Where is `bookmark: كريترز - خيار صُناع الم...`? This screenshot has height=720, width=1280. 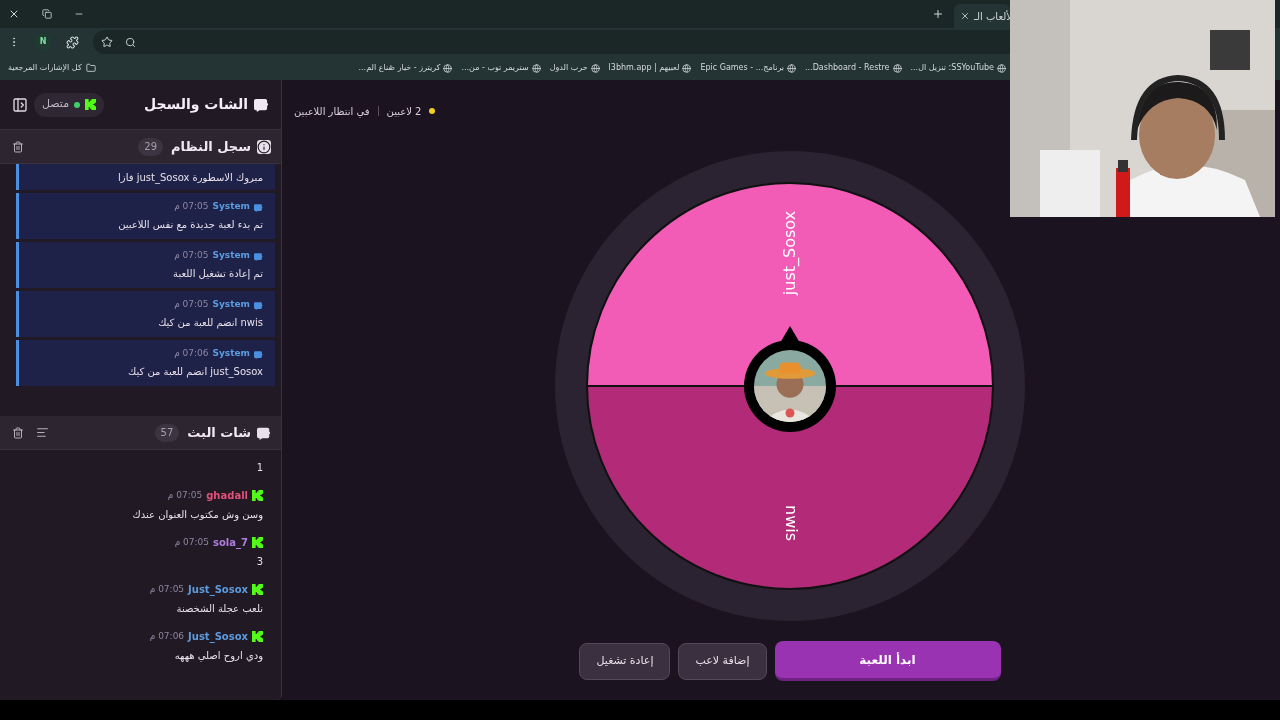 bookmark: كريترز - خيار صُناع الم... is located at coordinates (405, 68).